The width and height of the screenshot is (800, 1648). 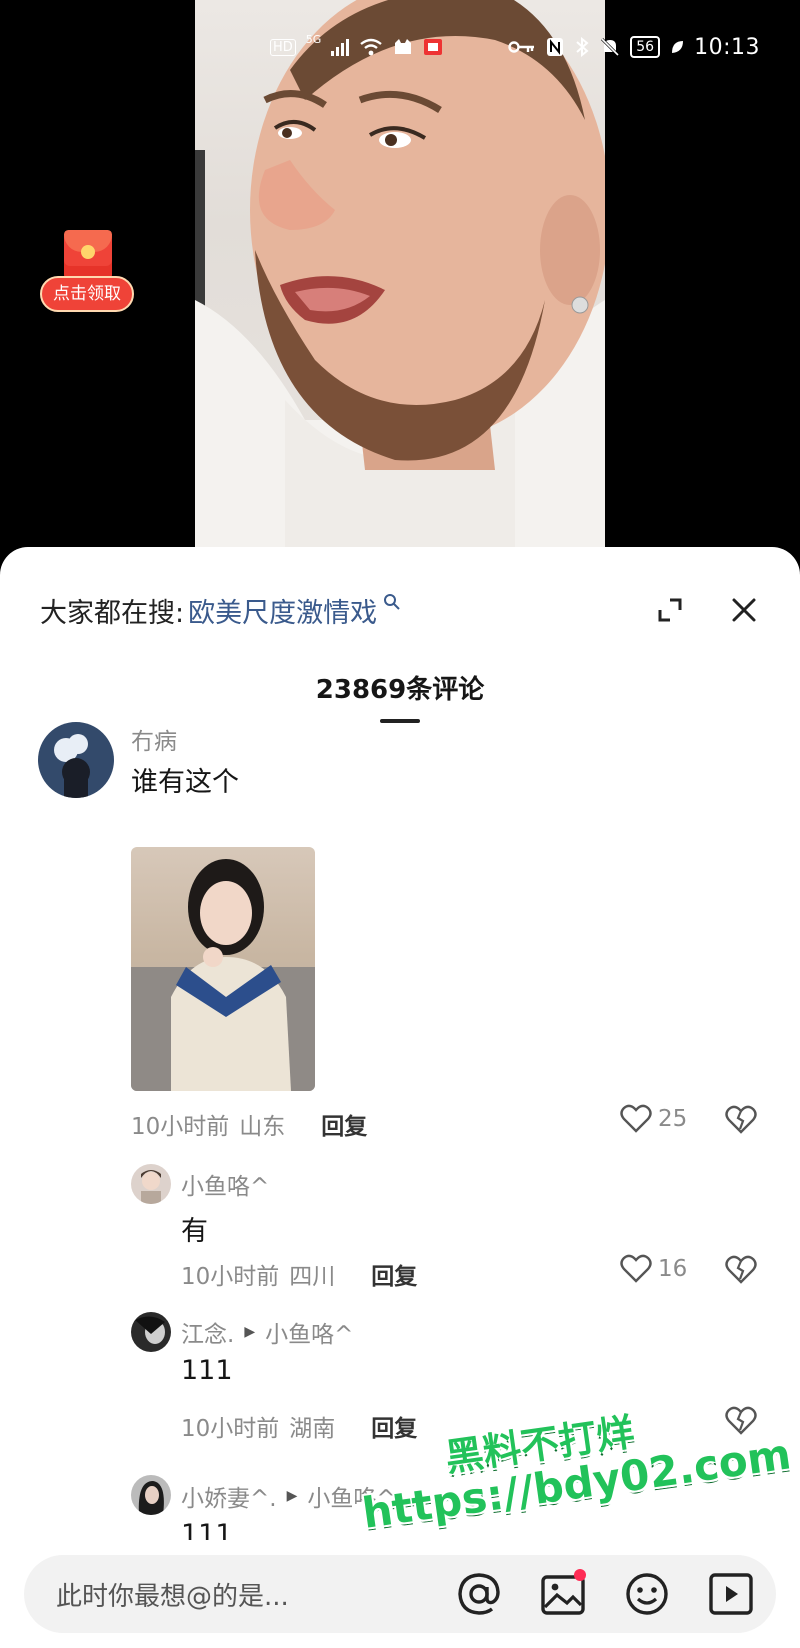 I want to click on bluetooth-icon, so click(x=582, y=47).